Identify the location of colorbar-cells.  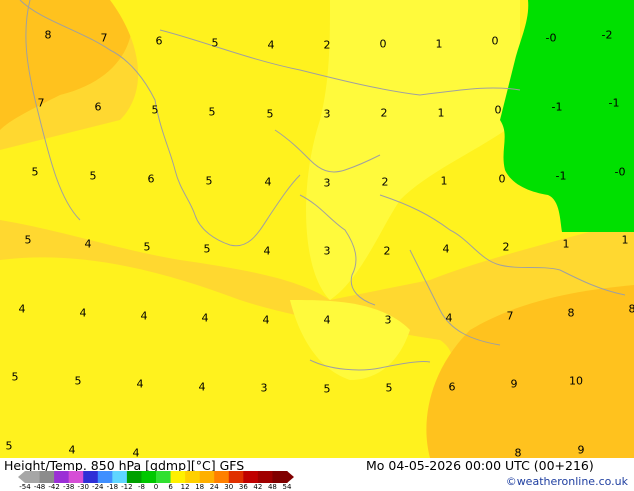
(156, 477).